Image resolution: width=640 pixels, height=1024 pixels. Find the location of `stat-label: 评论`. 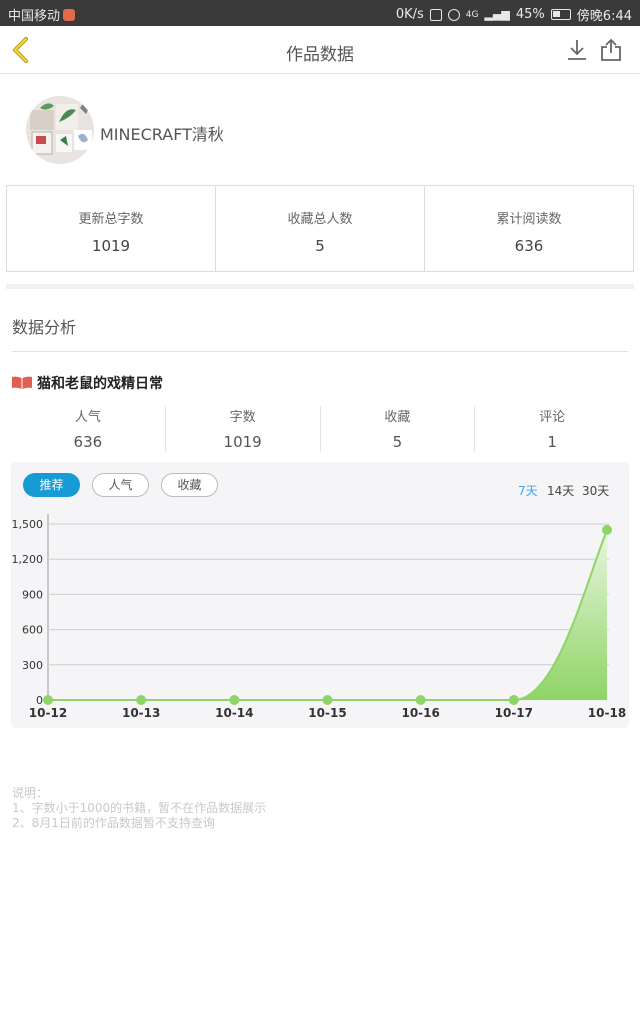

stat-label: 评论 is located at coordinates (552, 417).